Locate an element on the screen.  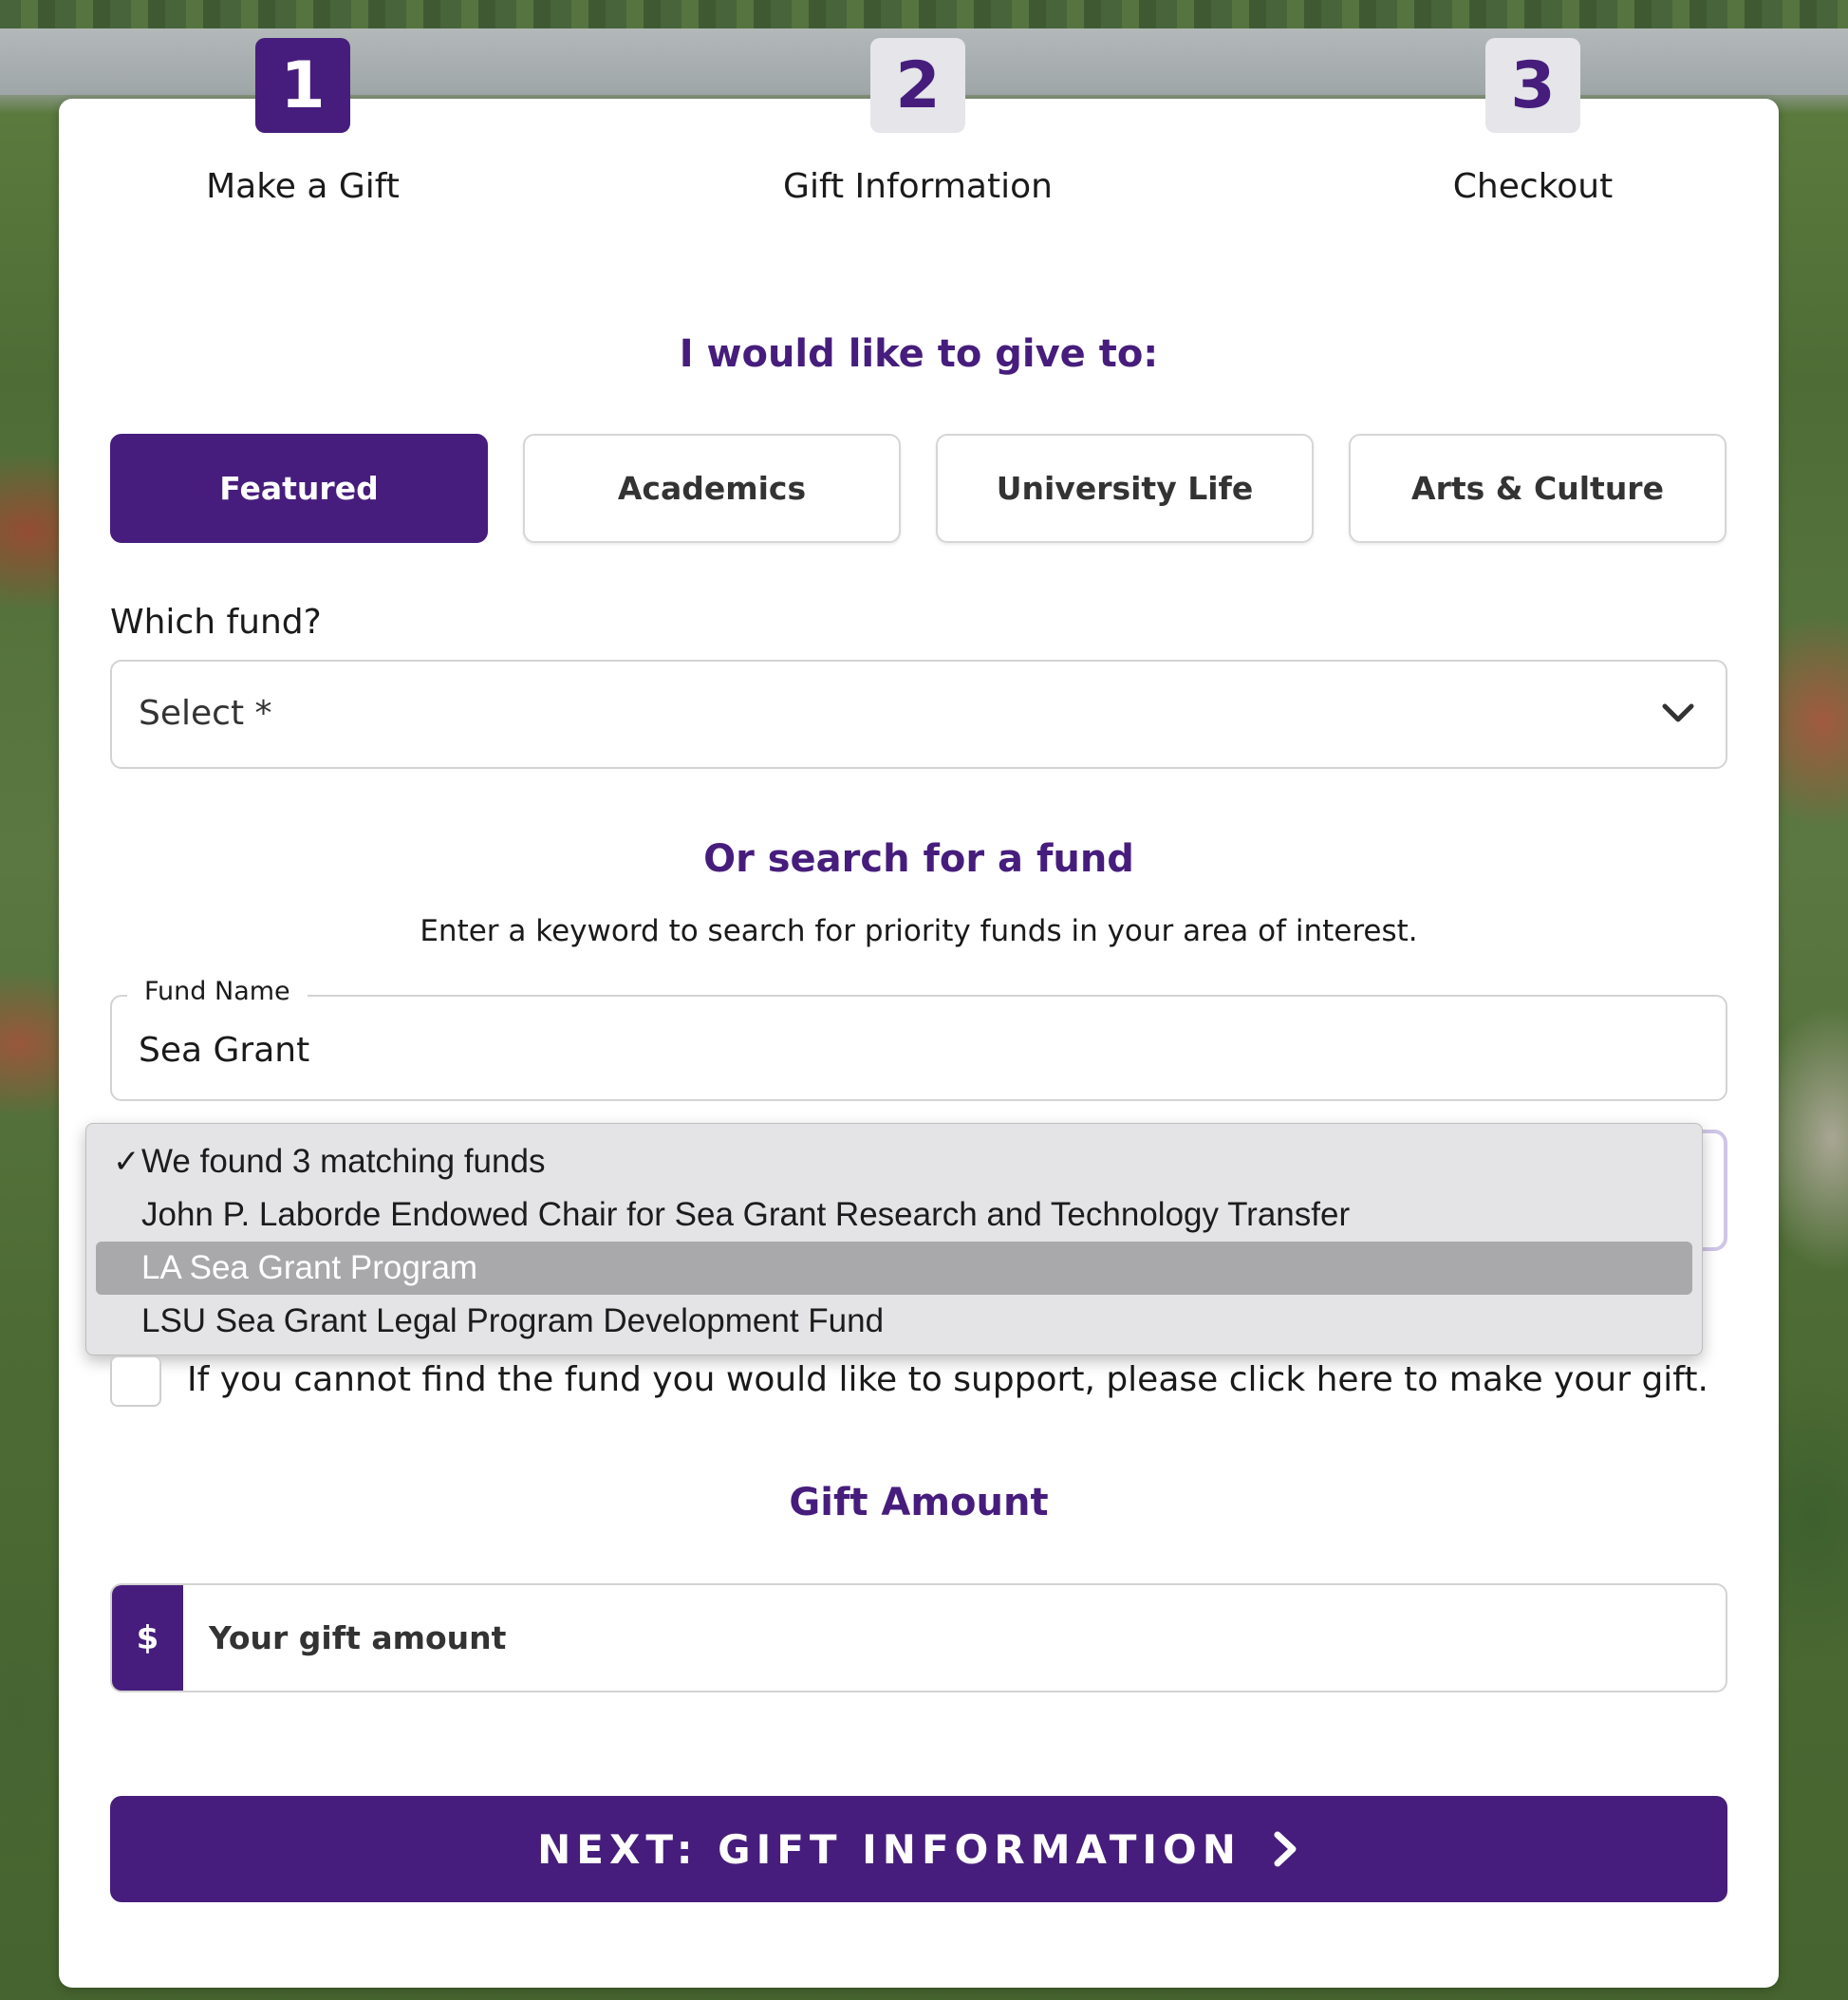
dollar-sign-icon: $ is located at coordinates (147, 1638).